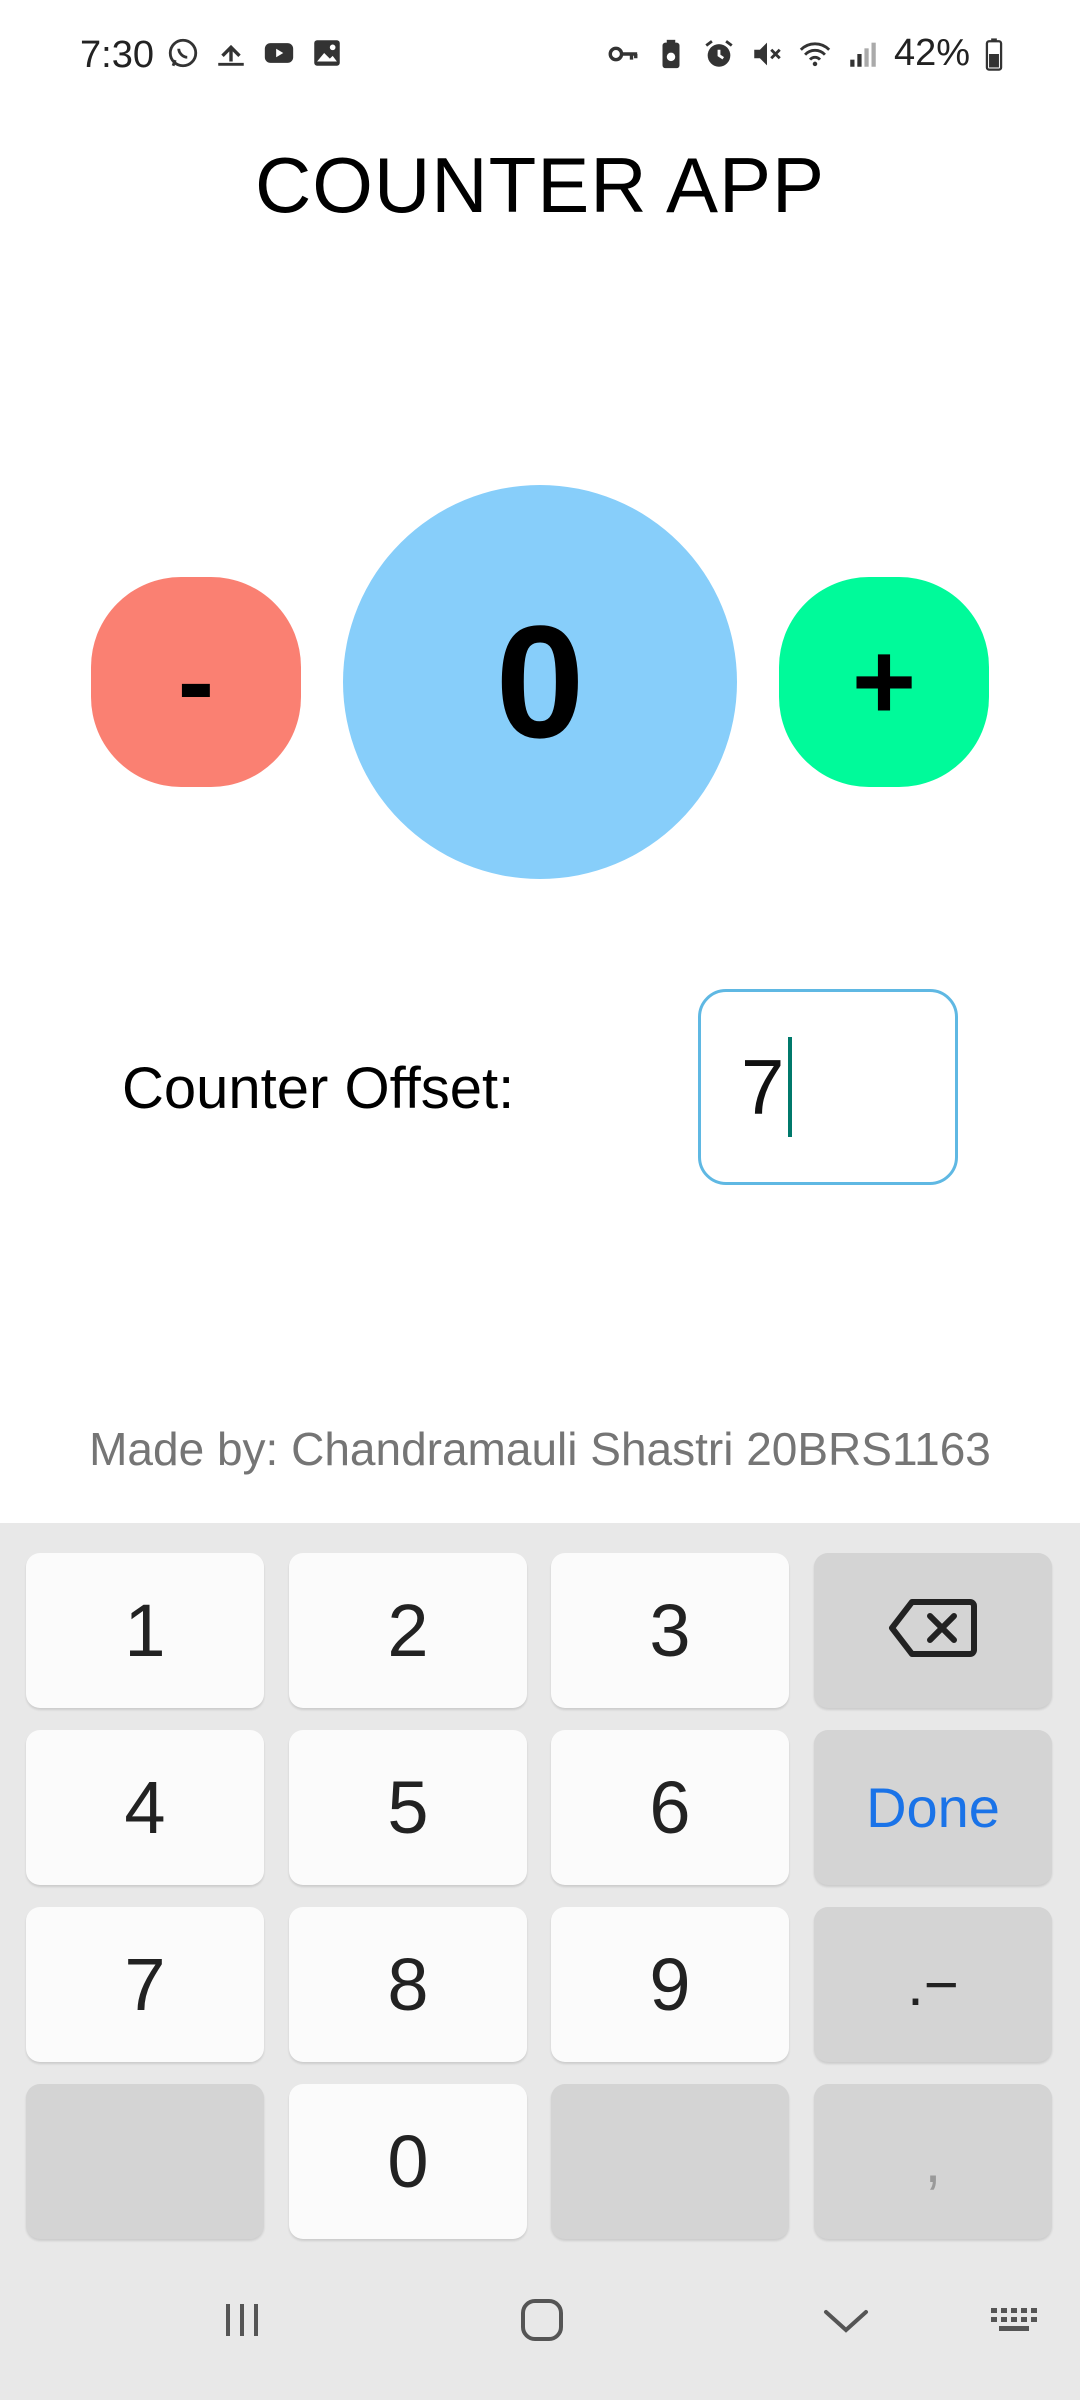 This screenshot has height=2400, width=1080. I want to click on home-button, so click(542, 2320).